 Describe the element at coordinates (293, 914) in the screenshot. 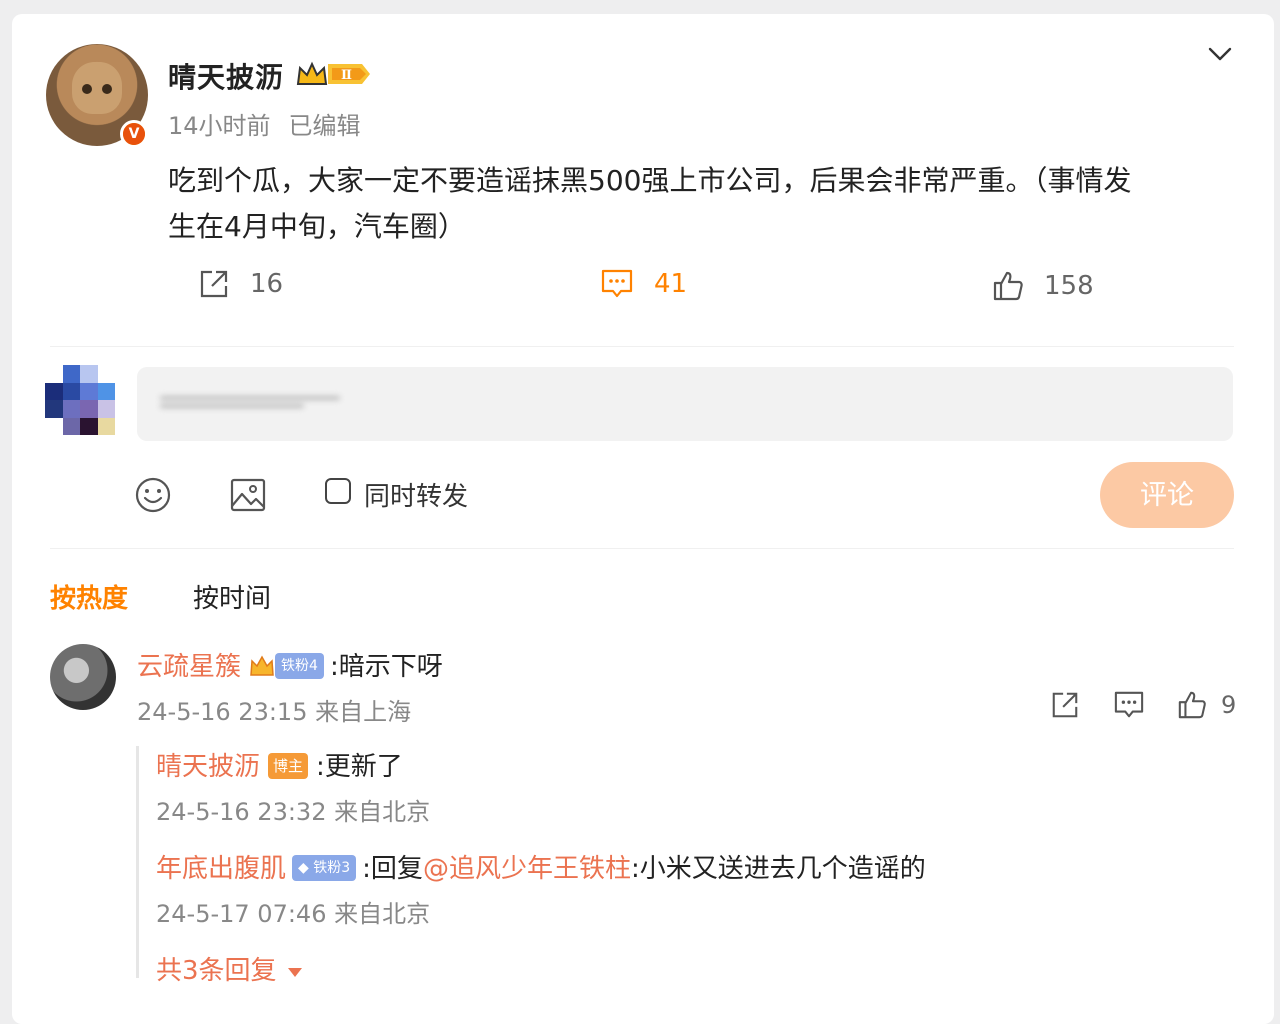

I see `reply-time: 24-5-17 07:46 来自北京` at that location.